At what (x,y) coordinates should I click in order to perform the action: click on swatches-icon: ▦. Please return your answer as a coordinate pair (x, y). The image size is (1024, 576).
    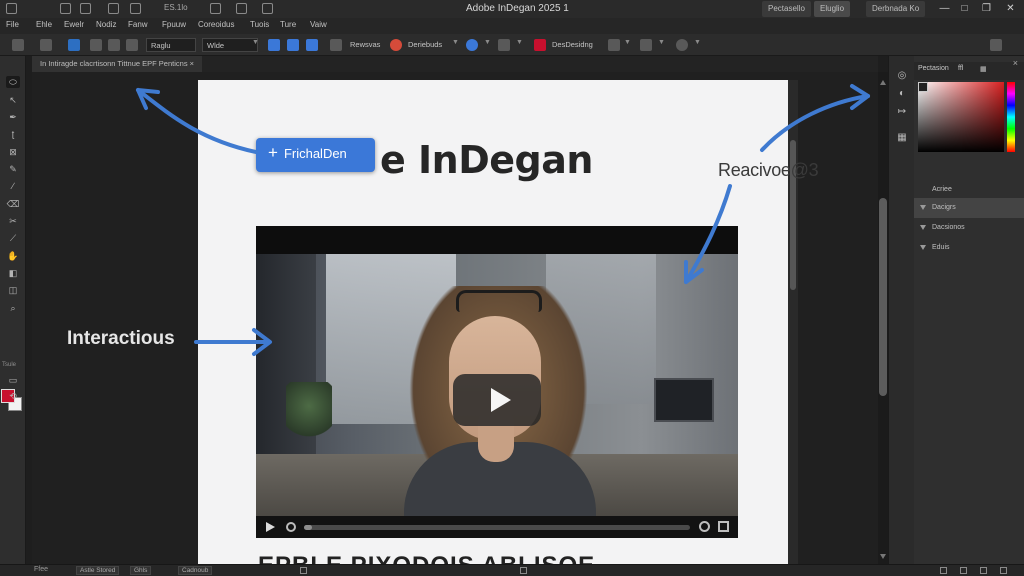
    Looking at the image, I should click on (902, 138).